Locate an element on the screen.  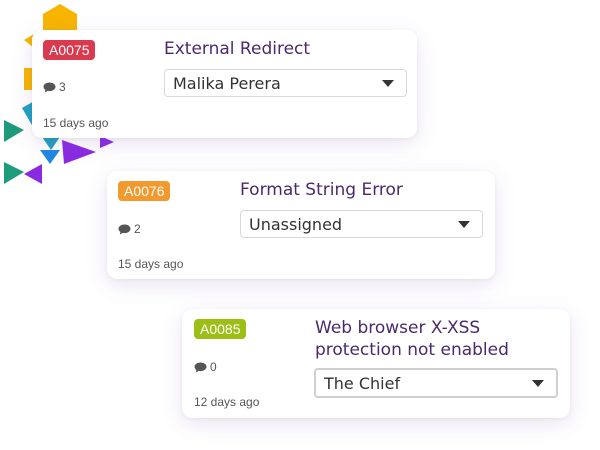
comment-count: 2 is located at coordinates (129, 229).